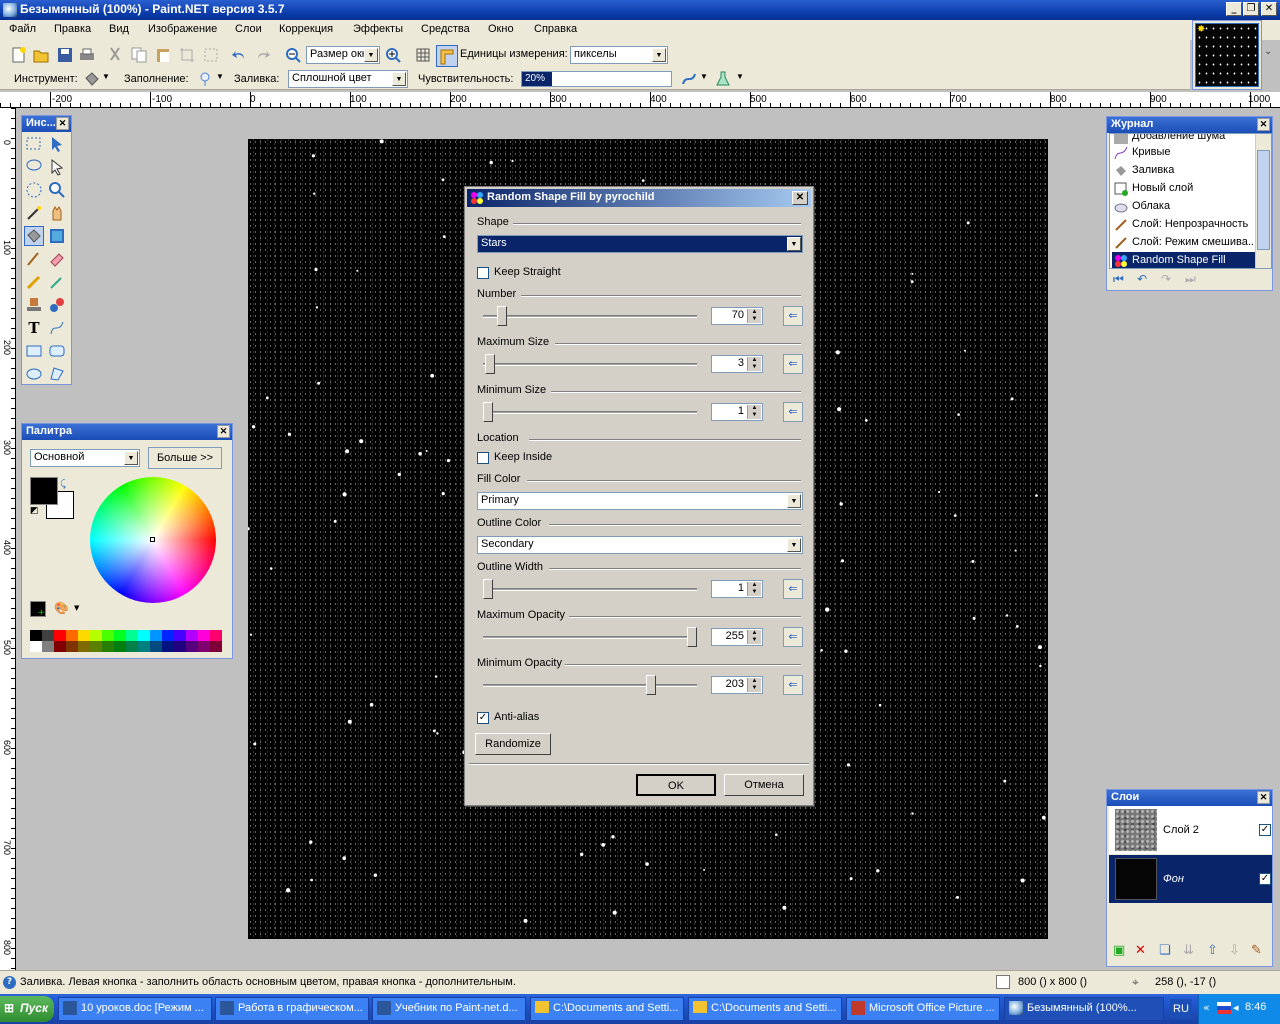 This screenshot has width=1280, height=1024. I want to click on eraser-icon, so click(57, 259).